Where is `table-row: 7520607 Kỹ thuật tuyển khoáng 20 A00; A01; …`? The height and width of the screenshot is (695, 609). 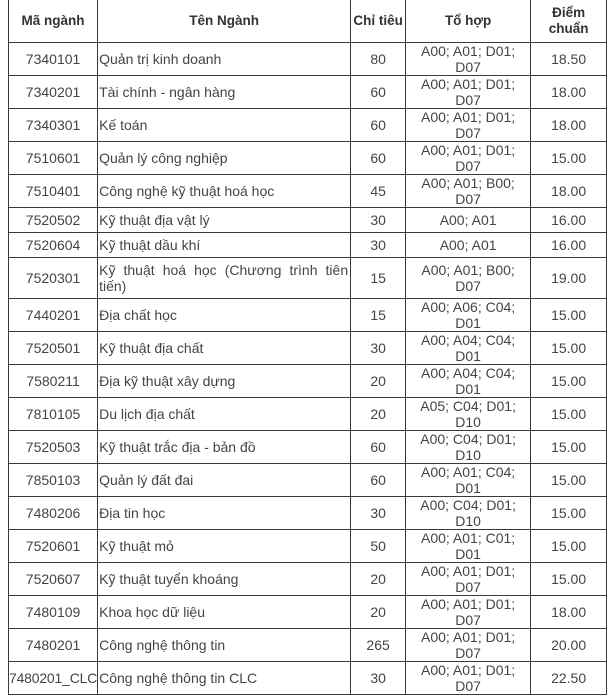
table-row: 7520607 Kỹ thuật tuyển khoáng 20 A00; A01; … is located at coordinates (307, 579).